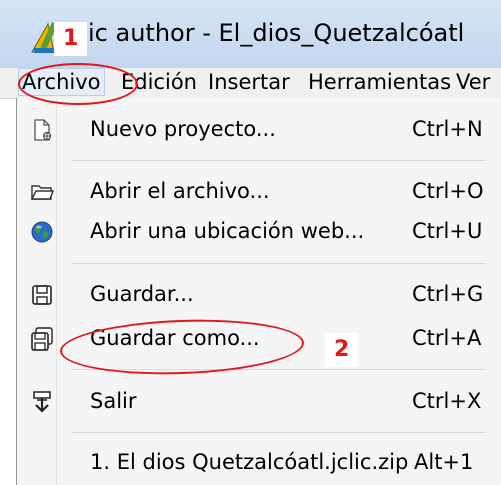 This screenshot has height=485, width=501. What do you see at coordinates (447, 401) in the screenshot?
I see `menu-item-shortcut: Ctrl+X` at bounding box center [447, 401].